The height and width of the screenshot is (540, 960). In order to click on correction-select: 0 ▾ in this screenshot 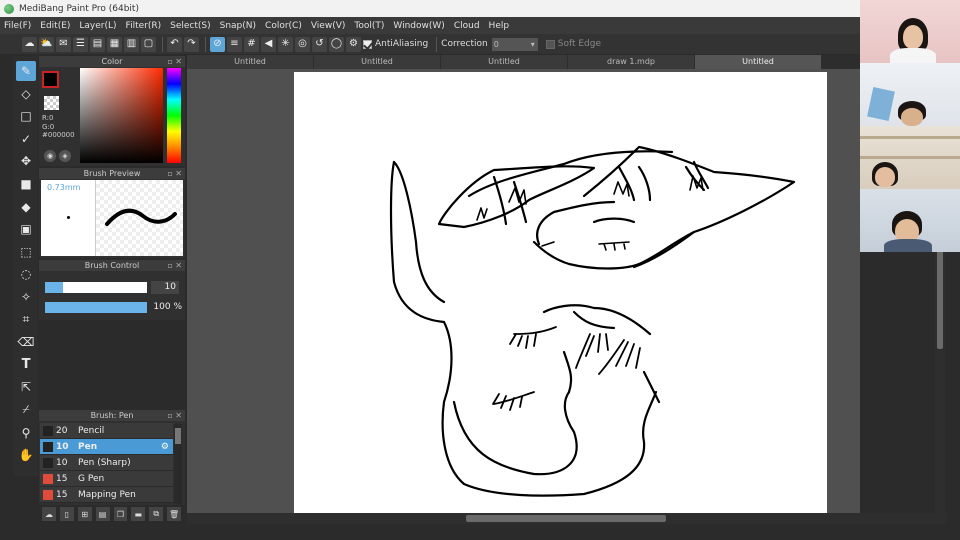, I will do `click(514, 44)`.